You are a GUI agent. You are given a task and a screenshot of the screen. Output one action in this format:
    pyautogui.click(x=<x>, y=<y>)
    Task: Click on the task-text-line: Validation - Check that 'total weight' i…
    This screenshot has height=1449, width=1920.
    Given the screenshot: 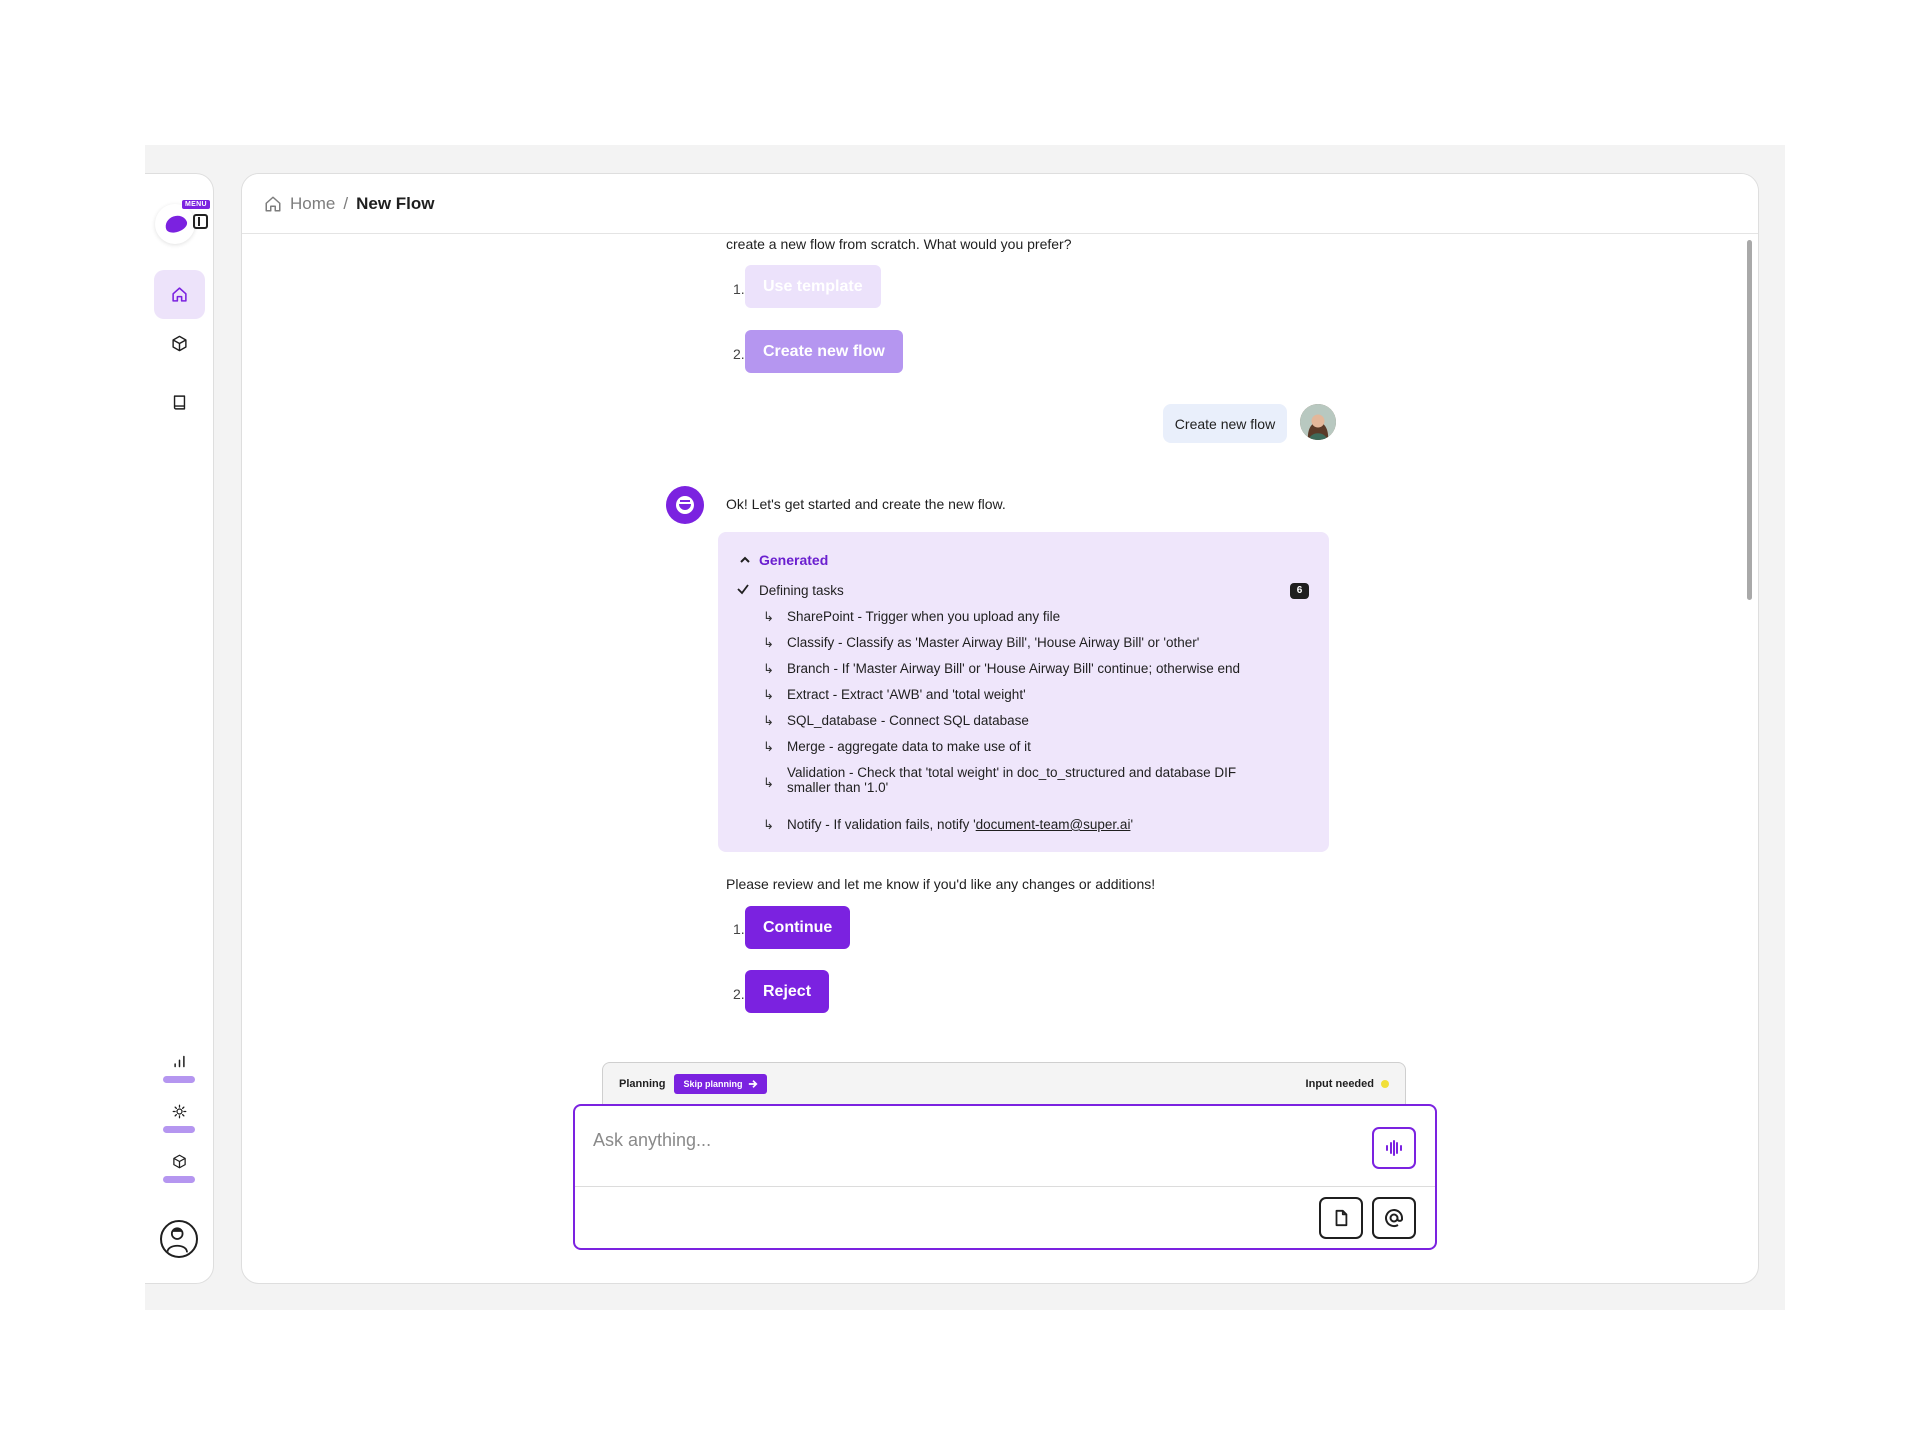 What is the action you would take?
    pyautogui.click(x=1012, y=772)
    